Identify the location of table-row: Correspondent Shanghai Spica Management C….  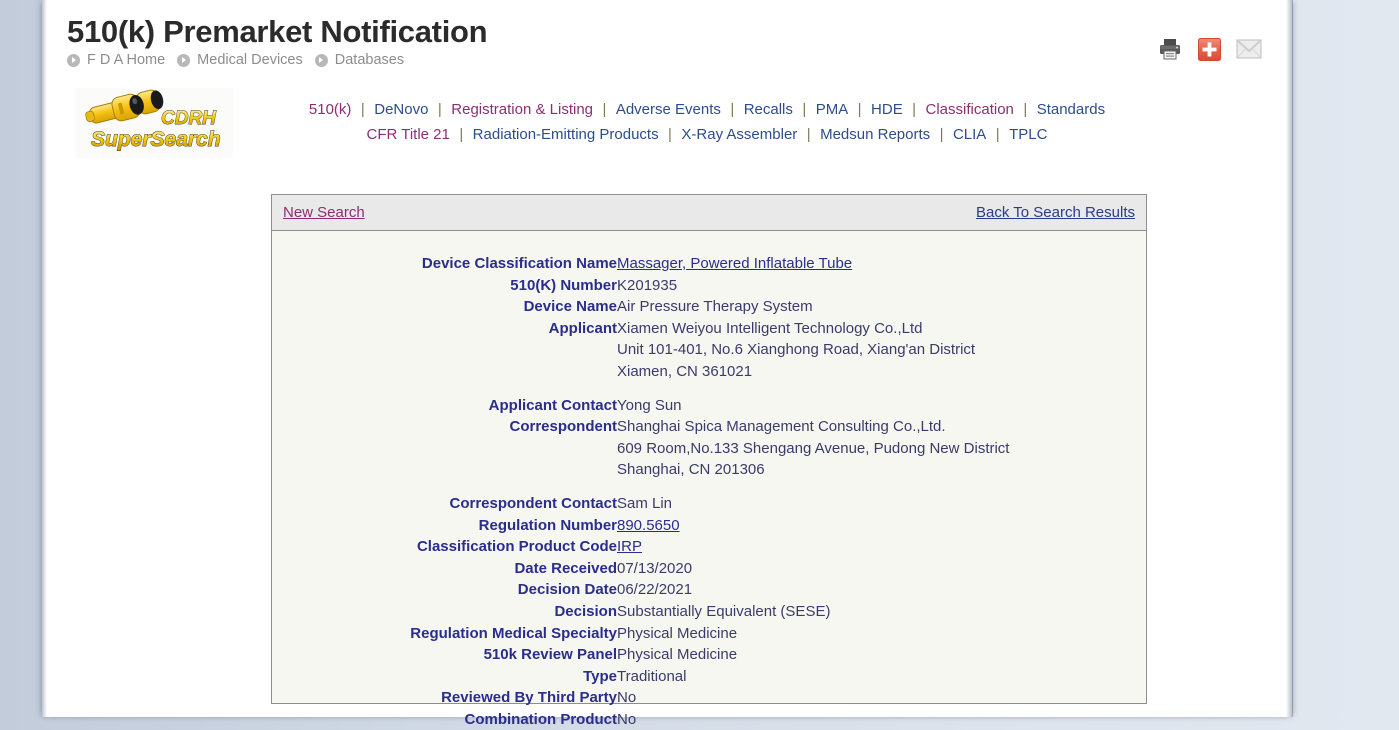
(709, 448).